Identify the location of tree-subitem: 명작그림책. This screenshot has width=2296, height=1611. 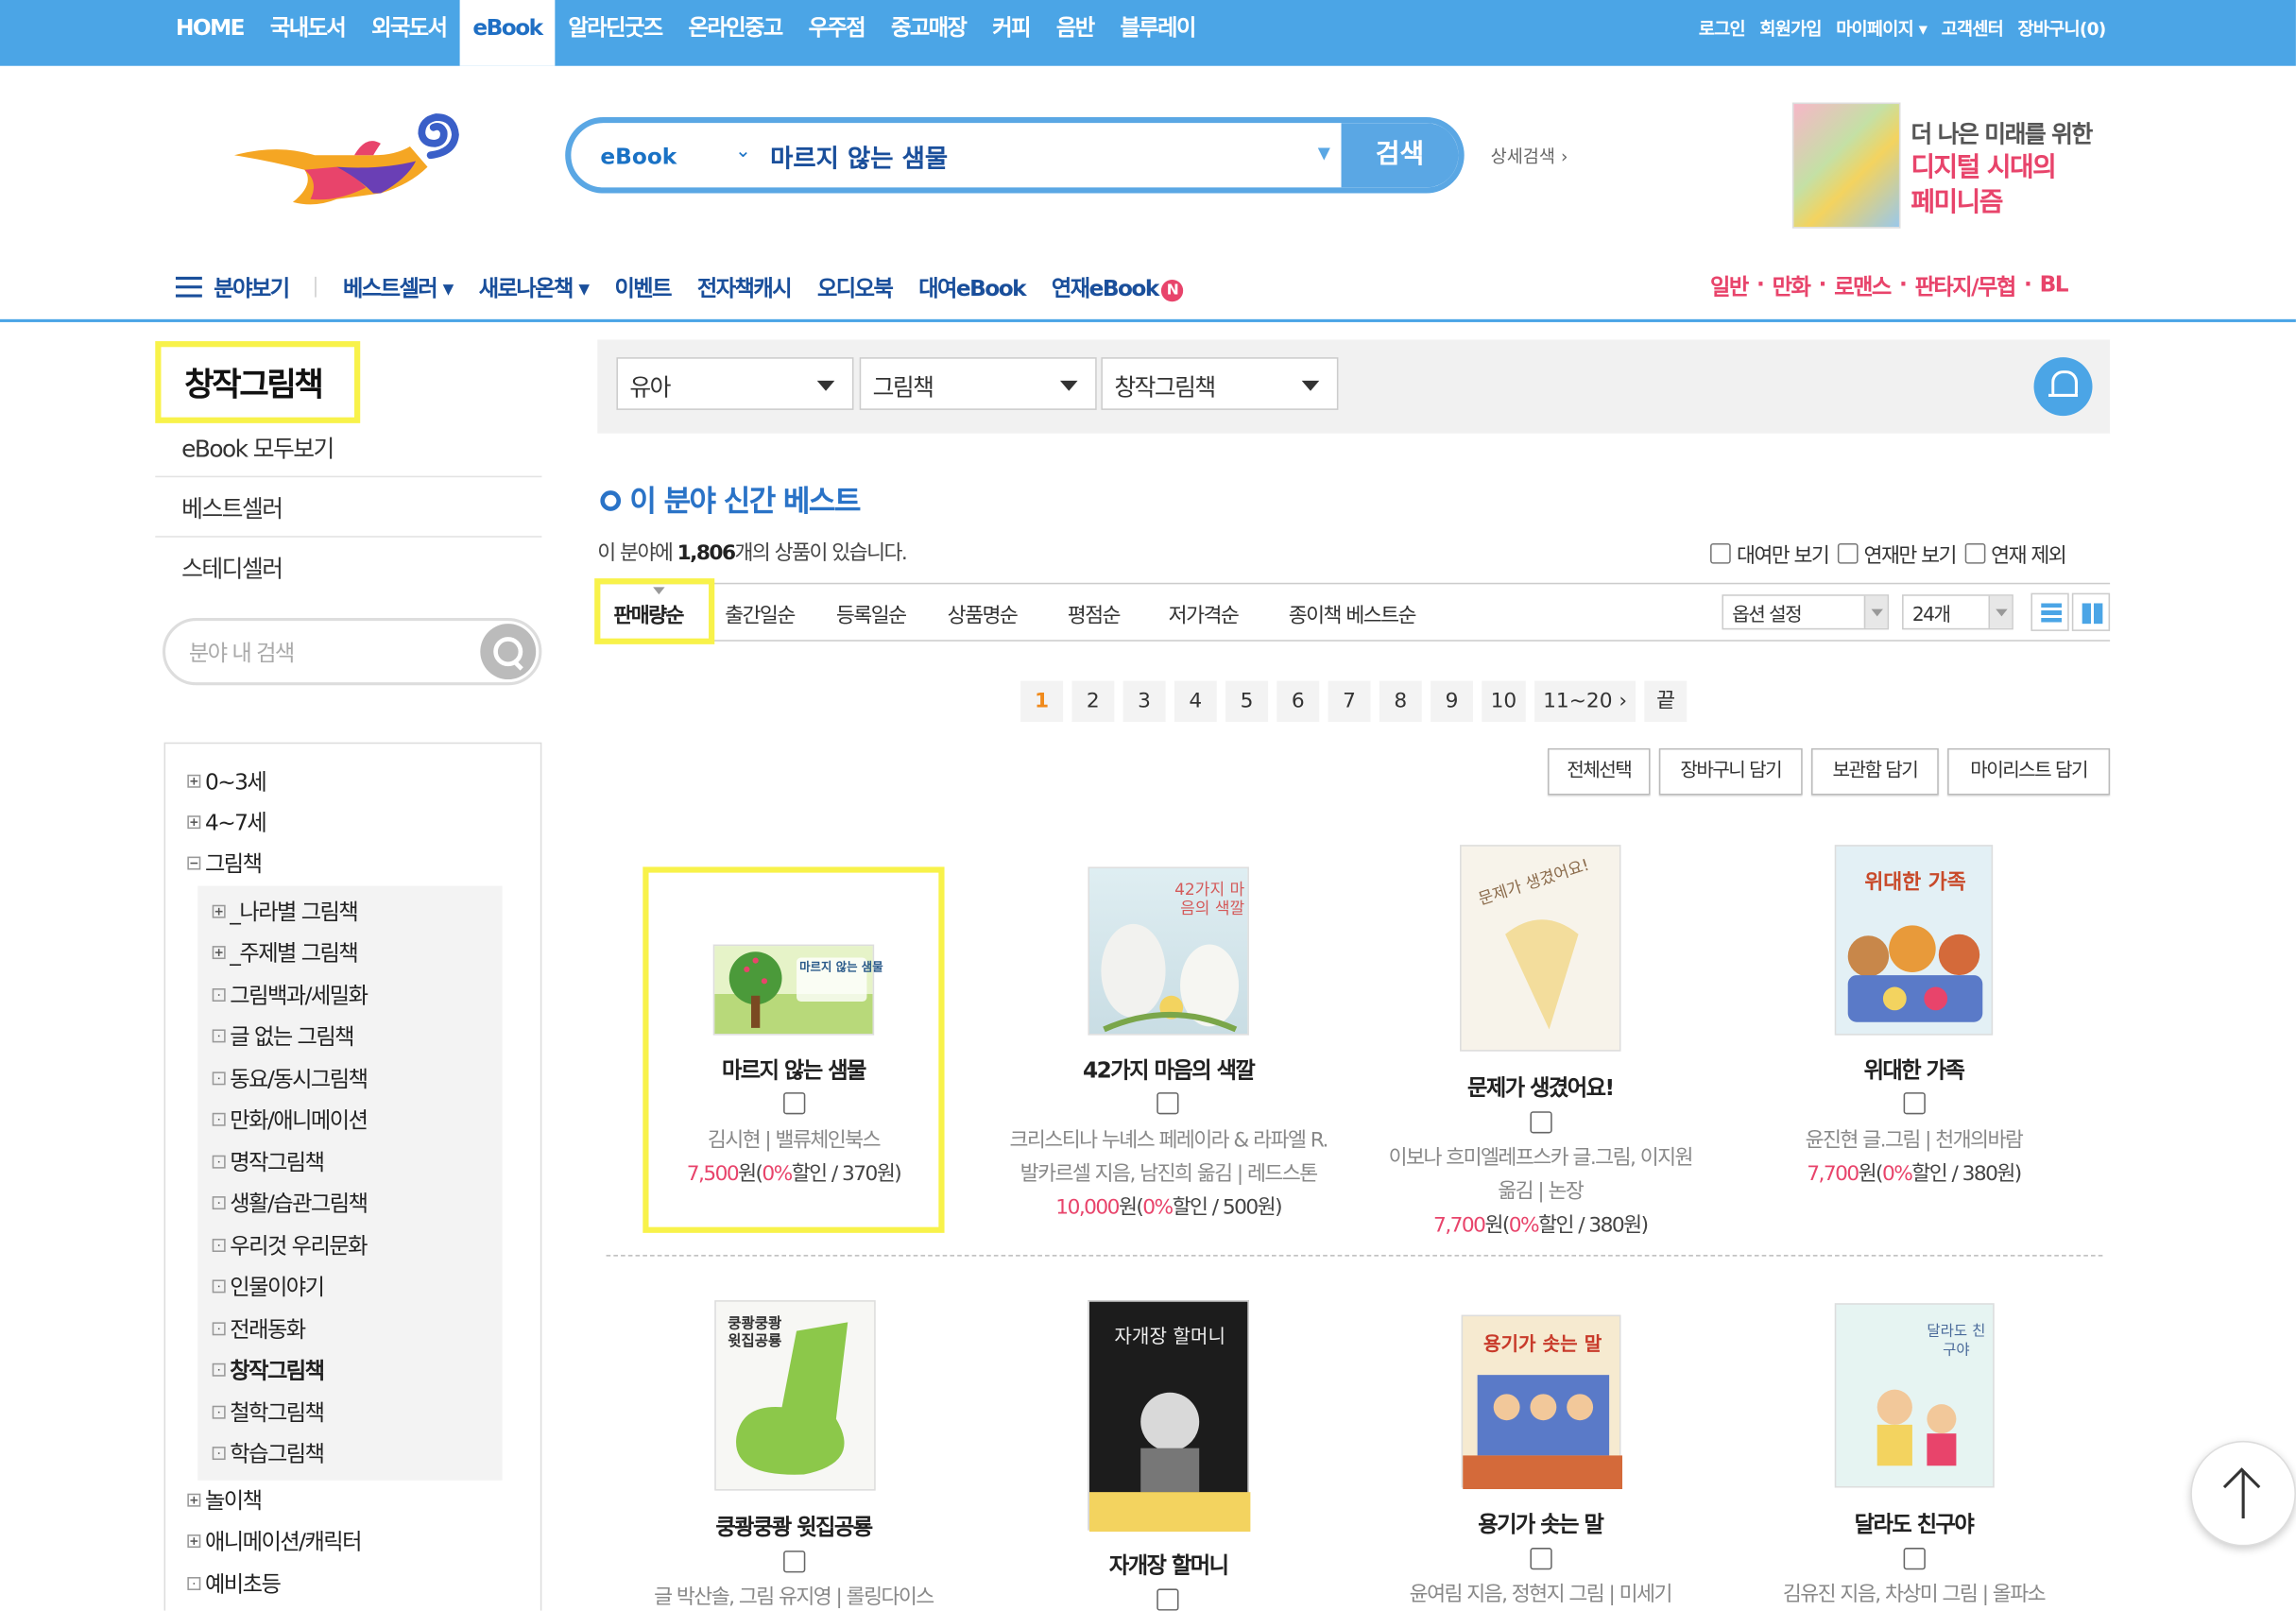
(268, 1161).